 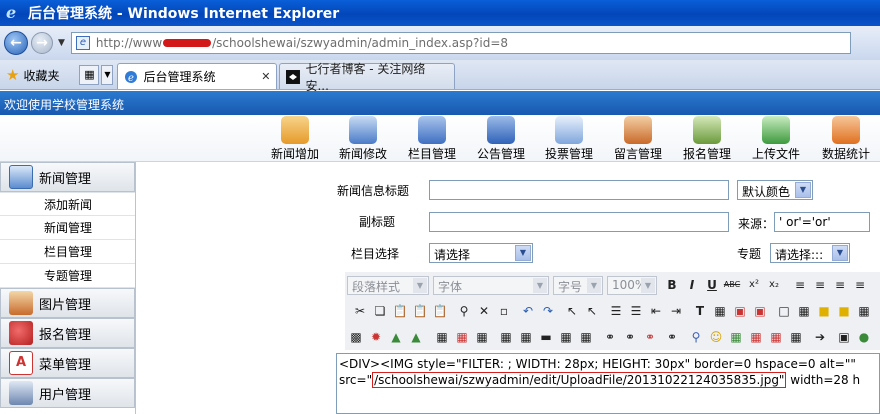 I want to click on font-size-select: 字号 ▼, so click(x=578, y=285).